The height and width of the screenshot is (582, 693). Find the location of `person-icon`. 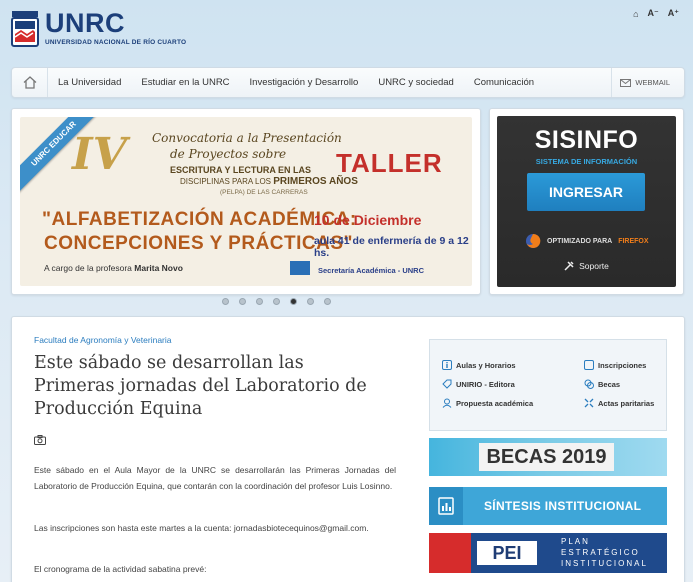

person-icon is located at coordinates (447, 403).